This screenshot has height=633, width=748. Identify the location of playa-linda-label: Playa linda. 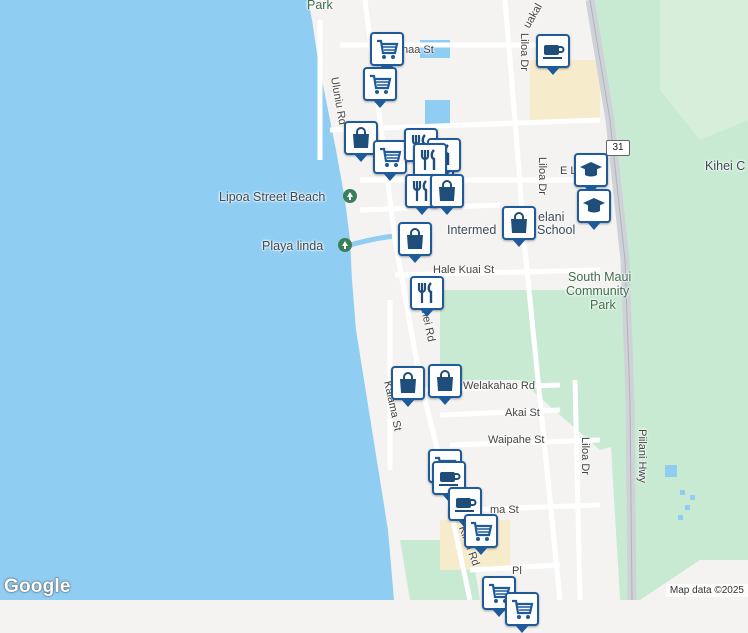
(292, 246).